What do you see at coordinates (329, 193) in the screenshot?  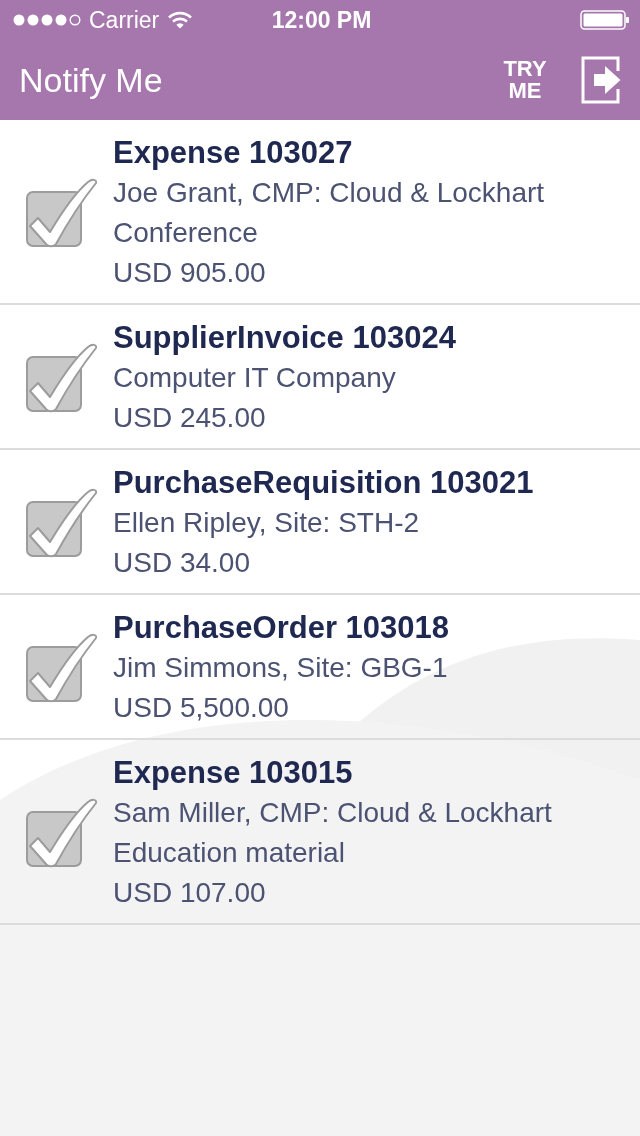 I see `item-detail: Joe Grant, CMP: Cloud & Lockhart` at bounding box center [329, 193].